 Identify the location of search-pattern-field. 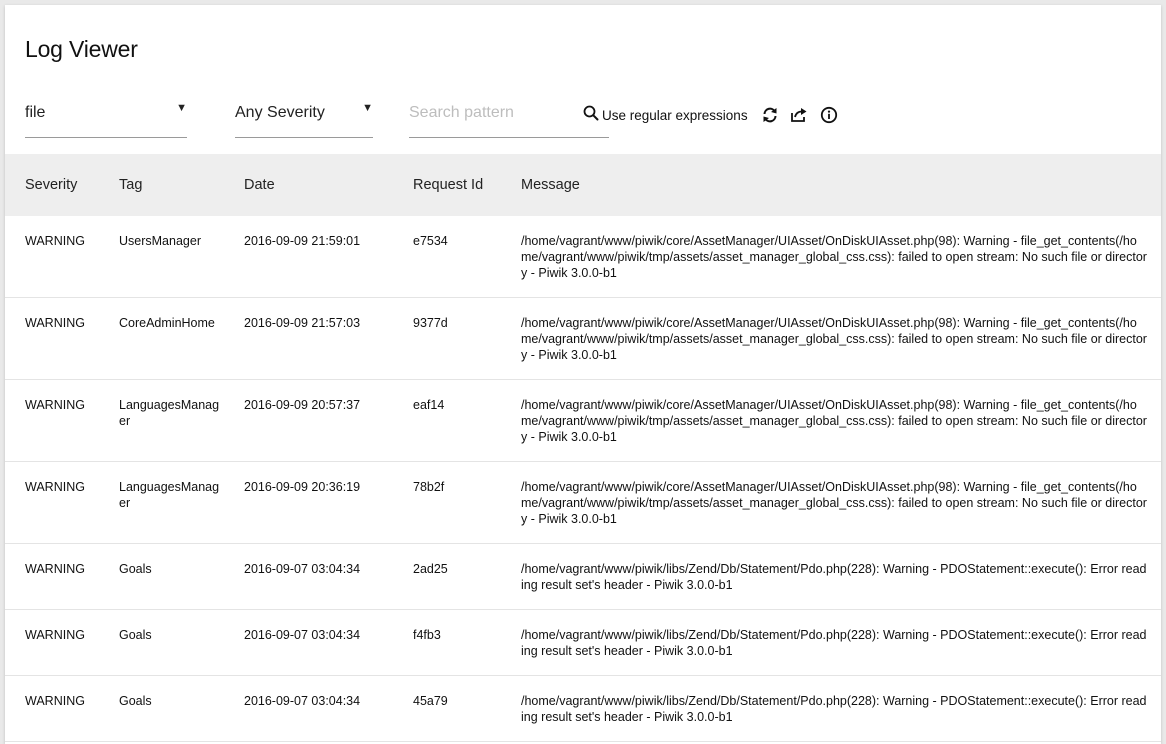
(509, 119).